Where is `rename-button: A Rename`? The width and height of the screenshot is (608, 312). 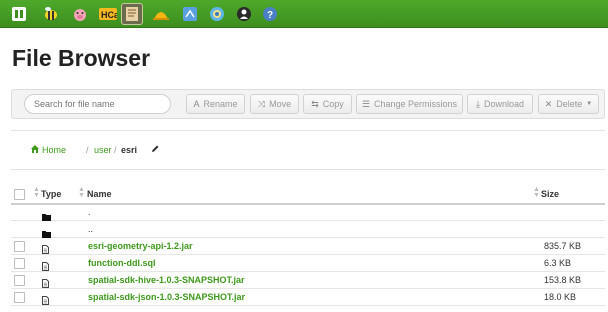 rename-button: A Rename is located at coordinates (215, 104).